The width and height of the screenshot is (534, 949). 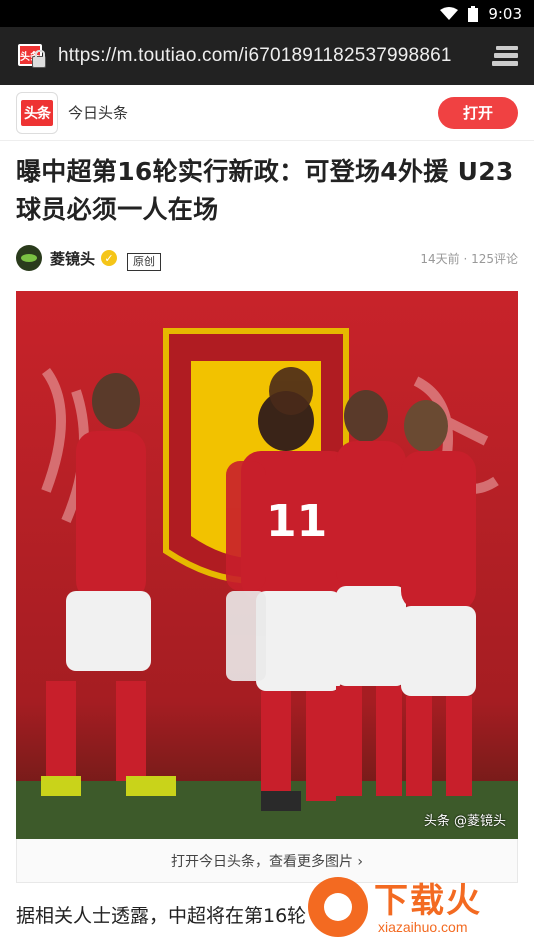 I want to click on battery-icon, so click(x=473, y=13).